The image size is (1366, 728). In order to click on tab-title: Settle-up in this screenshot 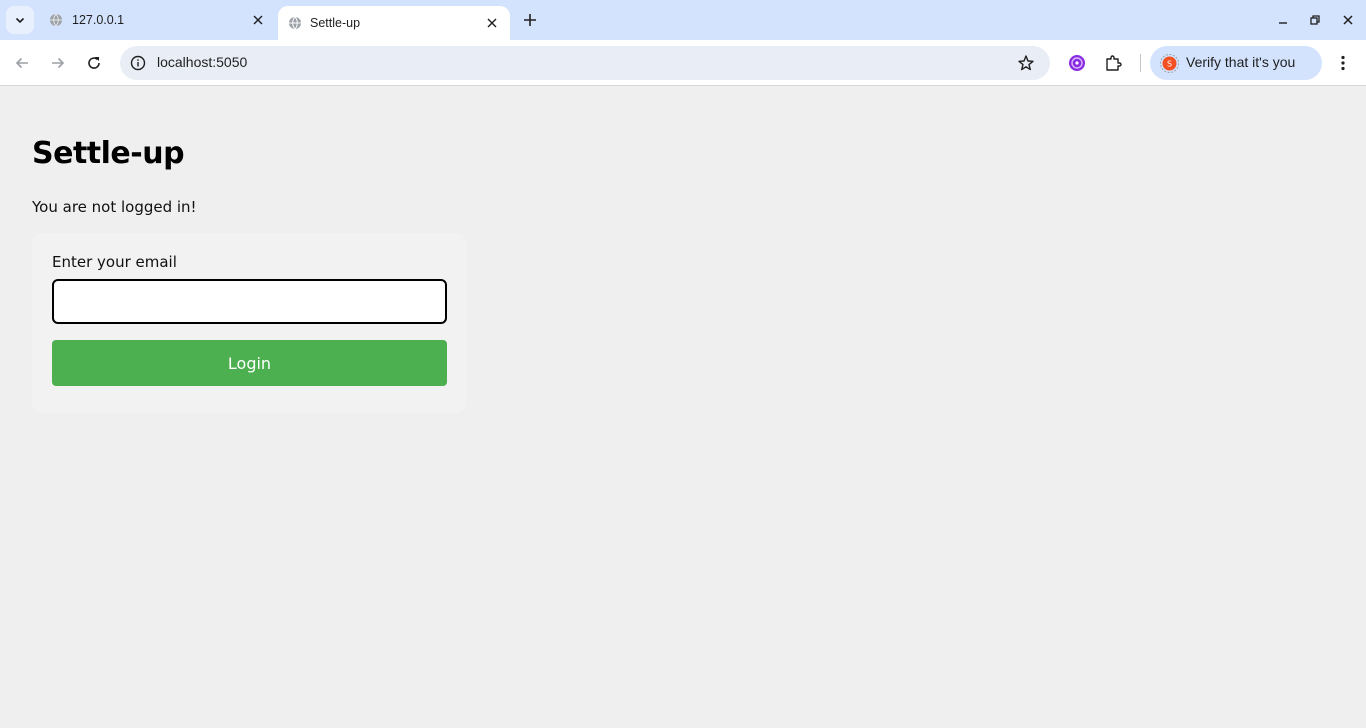, I will do `click(335, 23)`.